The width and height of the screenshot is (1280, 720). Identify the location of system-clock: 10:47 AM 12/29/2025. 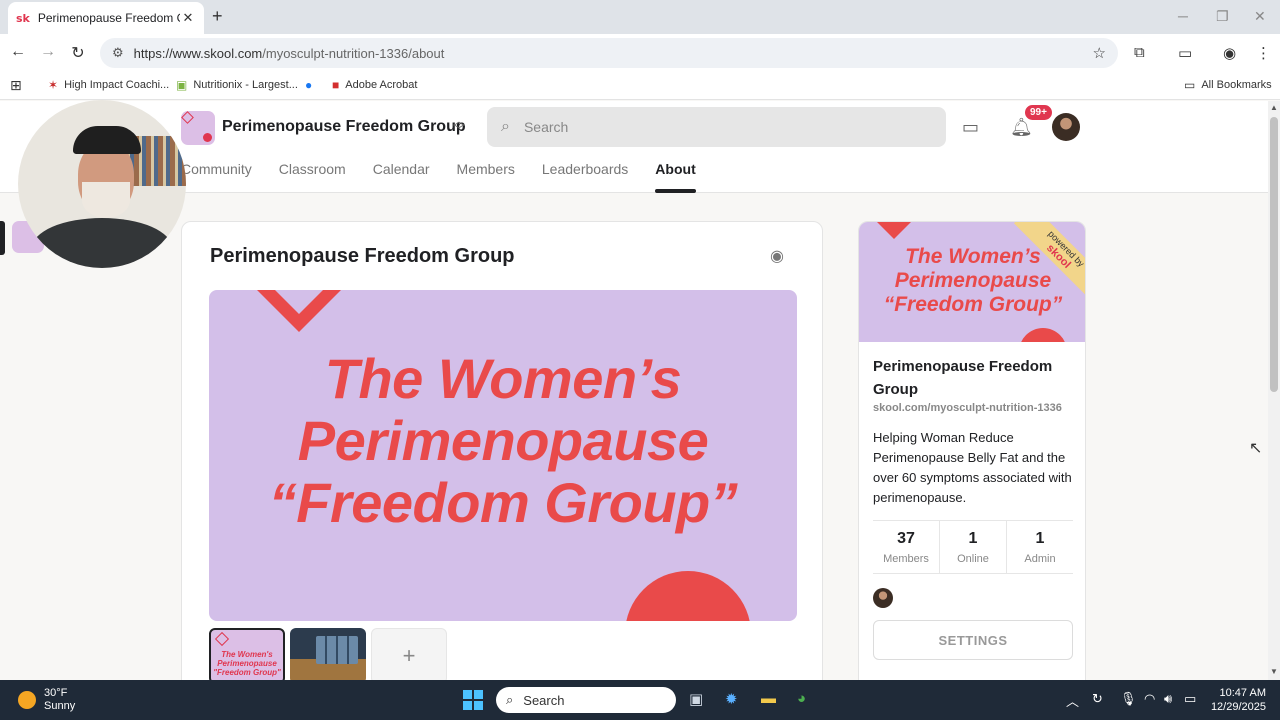
(1233, 700).